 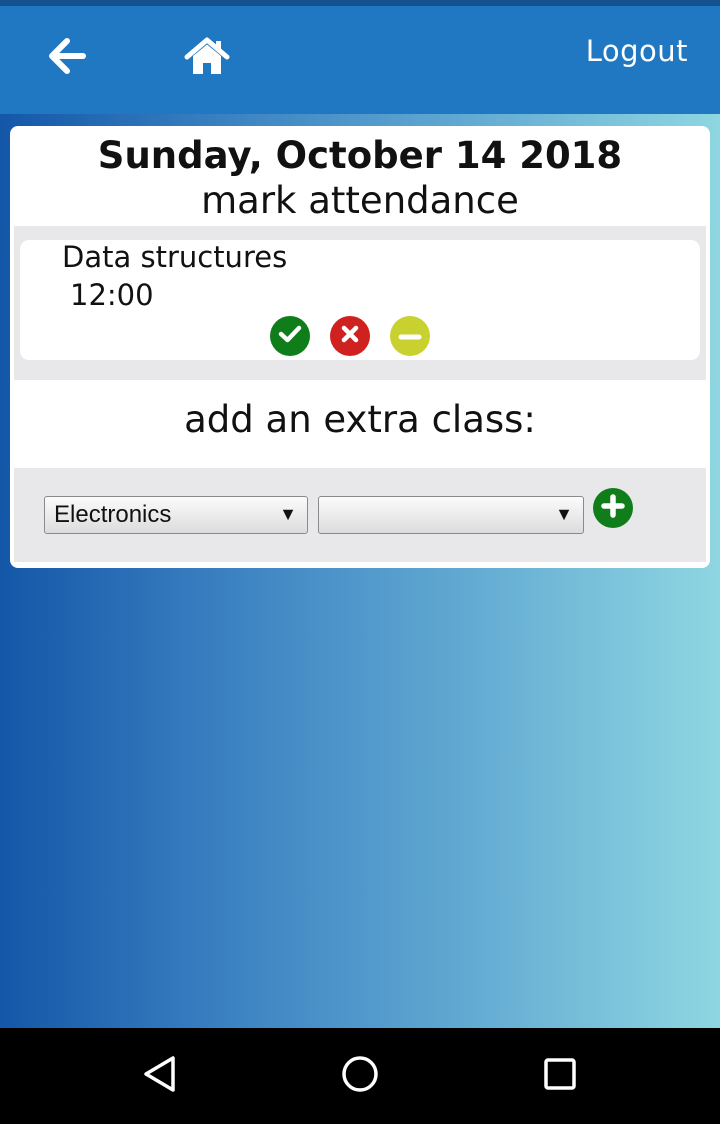 What do you see at coordinates (637, 51) in the screenshot?
I see `logout-link: Logout` at bounding box center [637, 51].